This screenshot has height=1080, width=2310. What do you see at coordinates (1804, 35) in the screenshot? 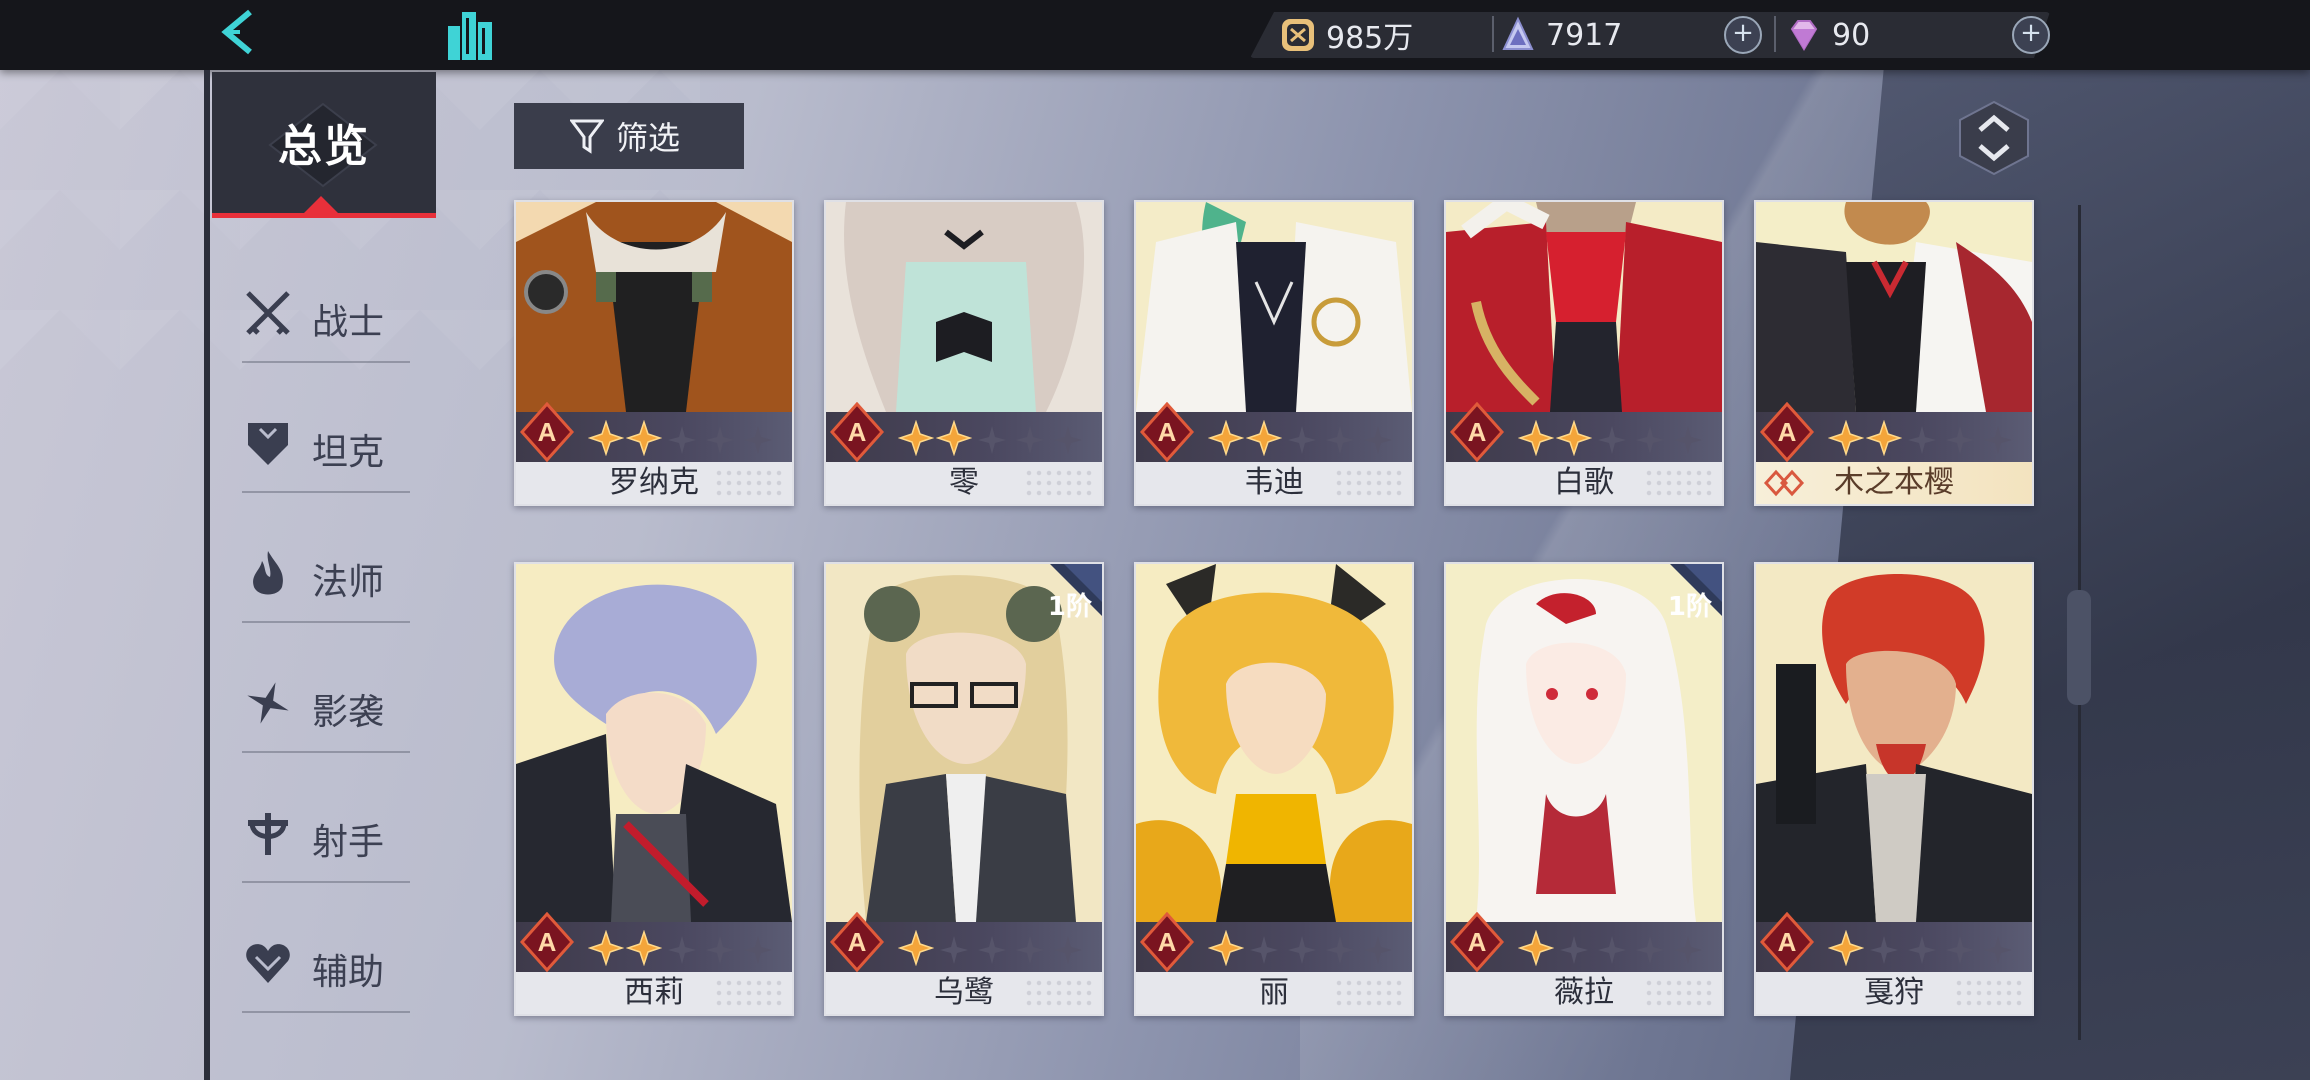
I see `diamond-icon` at bounding box center [1804, 35].